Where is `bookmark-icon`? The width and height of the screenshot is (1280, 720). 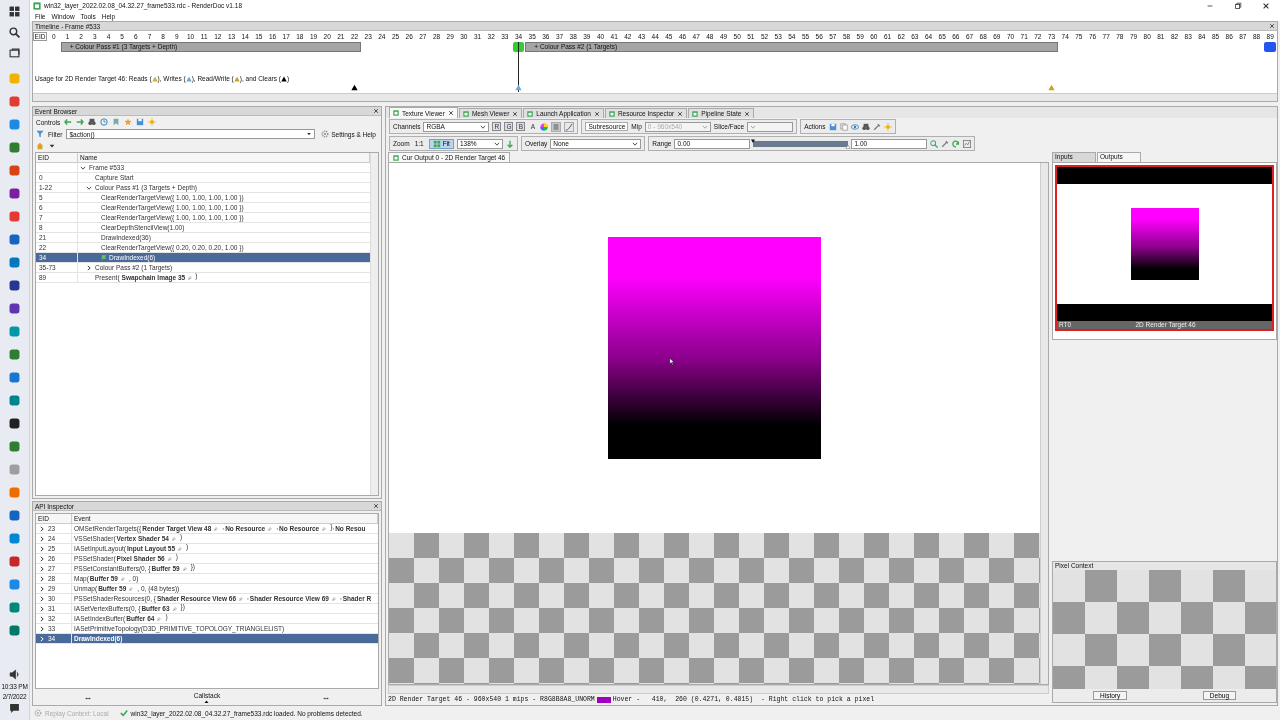
bookmark-icon is located at coordinates (116, 122).